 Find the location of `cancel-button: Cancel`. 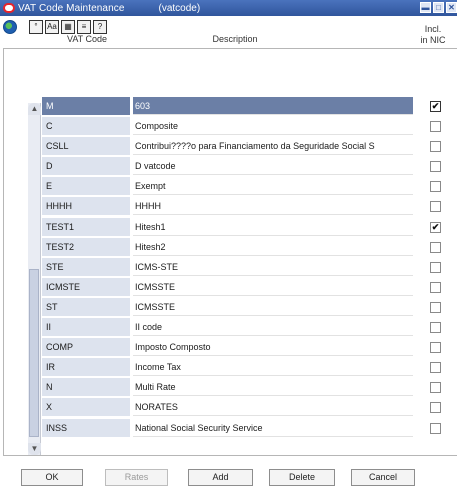

cancel-button: Cancel is located at coordinates (383, 477).